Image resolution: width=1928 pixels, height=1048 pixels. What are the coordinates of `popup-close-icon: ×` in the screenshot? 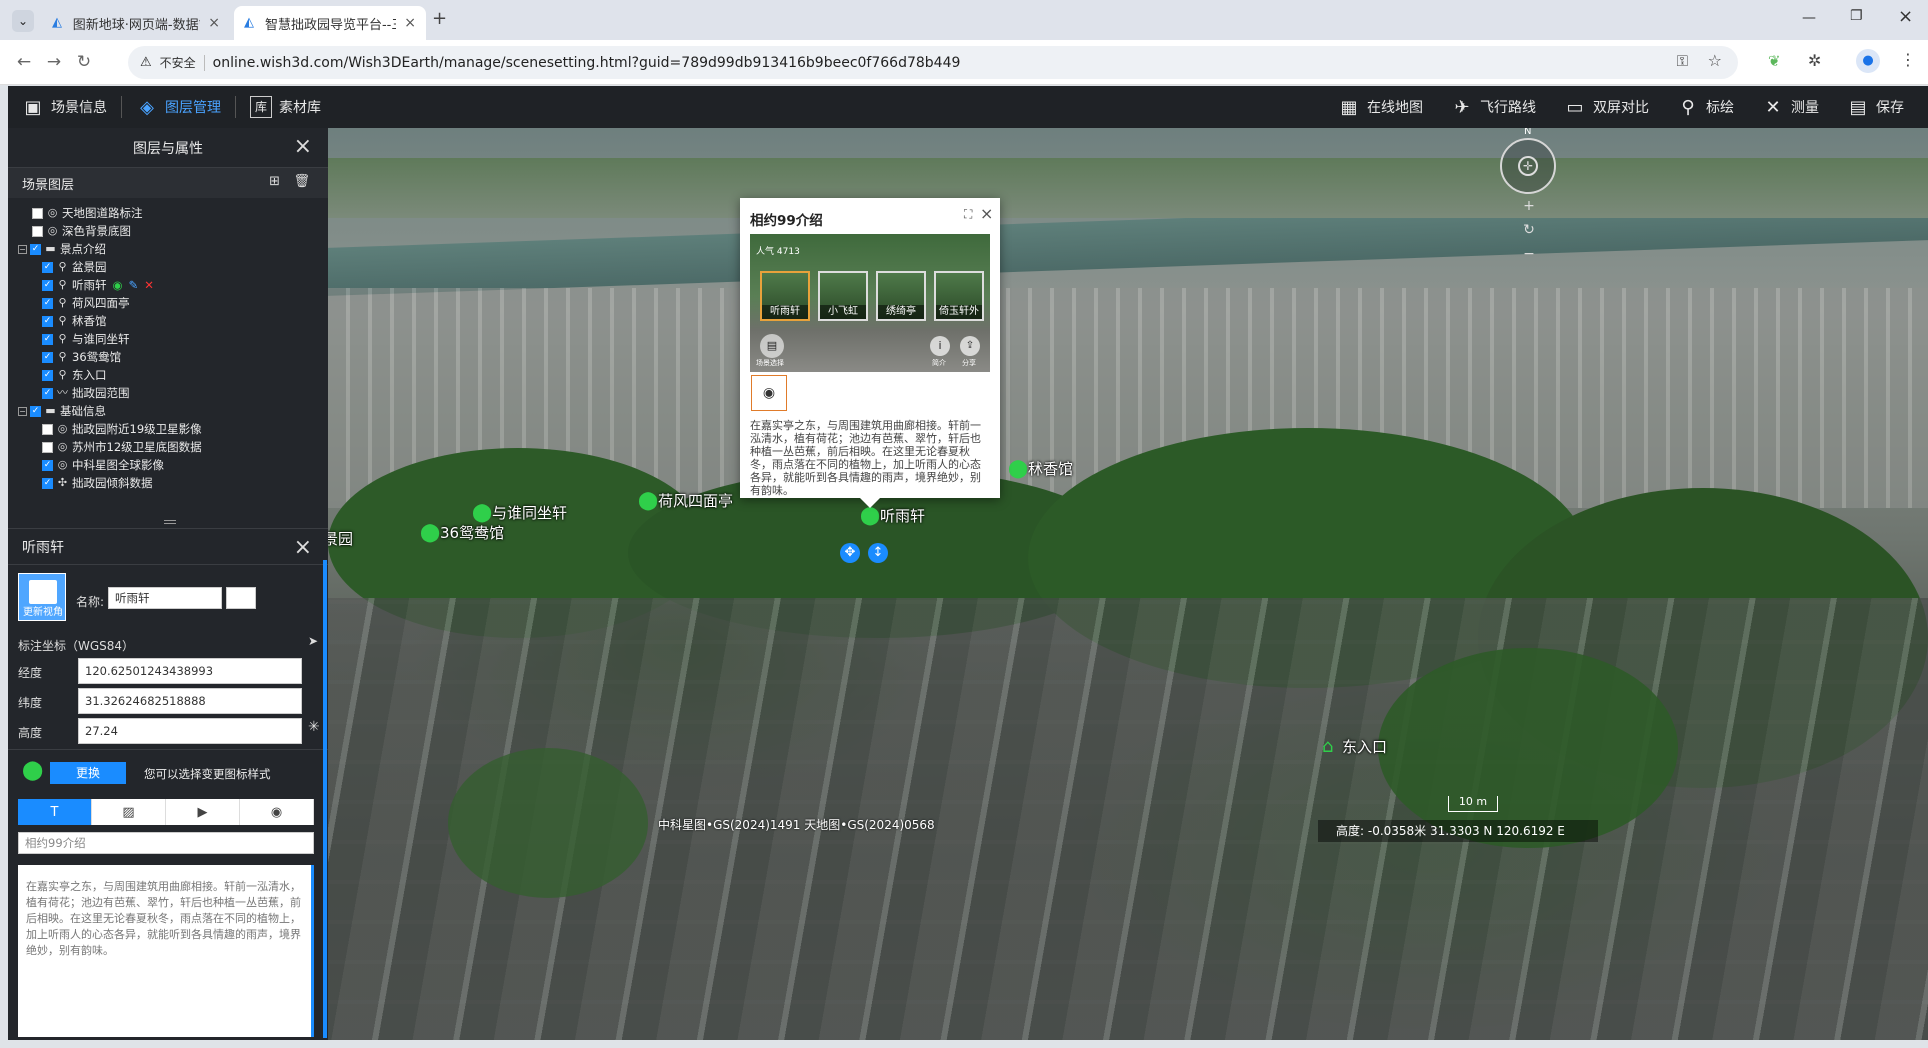 It's located at (986, 213).